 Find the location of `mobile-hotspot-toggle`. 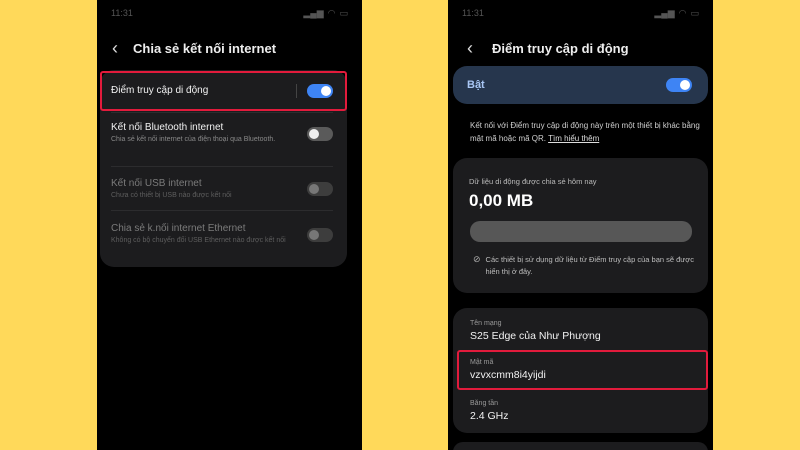

mobile-hotspot-toggle is located at coordinates (320, 91).